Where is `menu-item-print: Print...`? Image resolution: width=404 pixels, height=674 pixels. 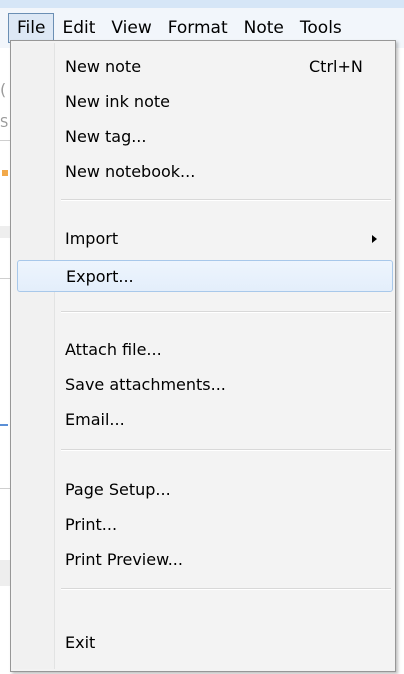
menu-item-print: Print... is located at coordinates (203, 525).